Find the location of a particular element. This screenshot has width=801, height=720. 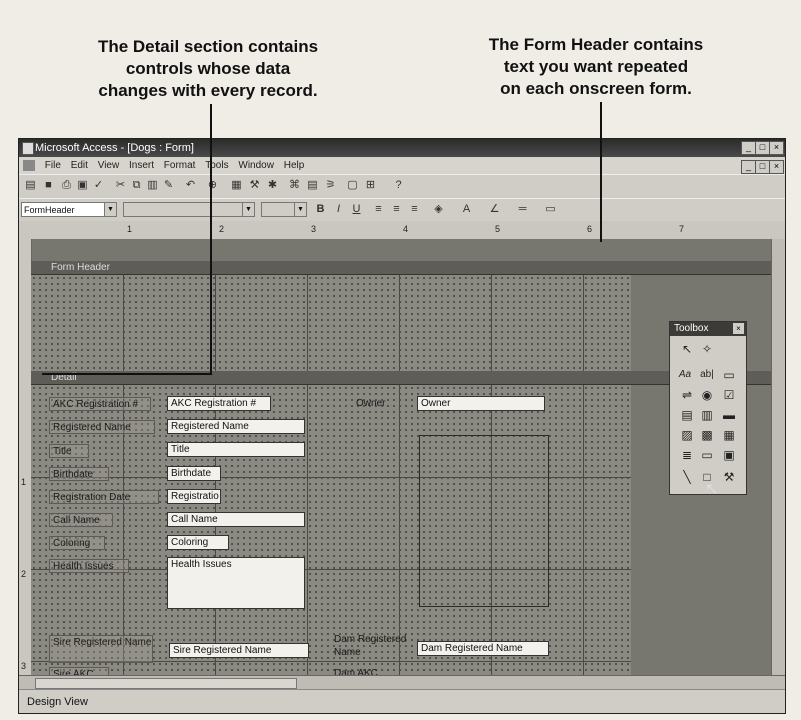

line-color-icon: ∠ is located at coordinates (494, 209).